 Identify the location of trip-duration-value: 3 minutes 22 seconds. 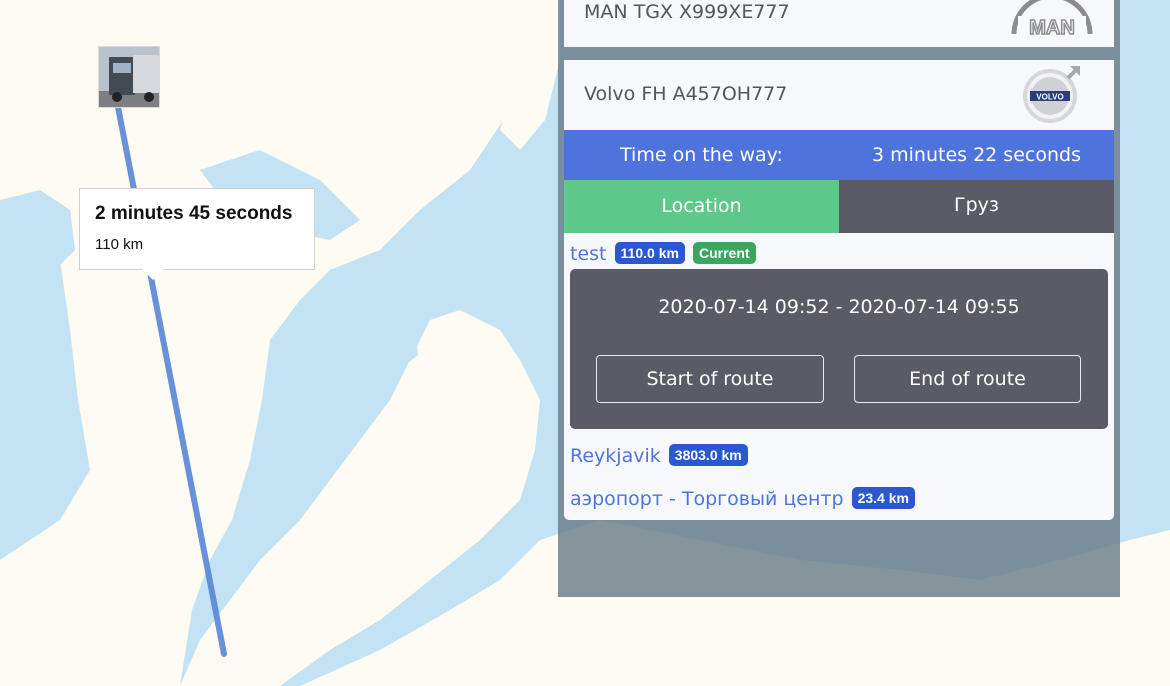
(976, 155).